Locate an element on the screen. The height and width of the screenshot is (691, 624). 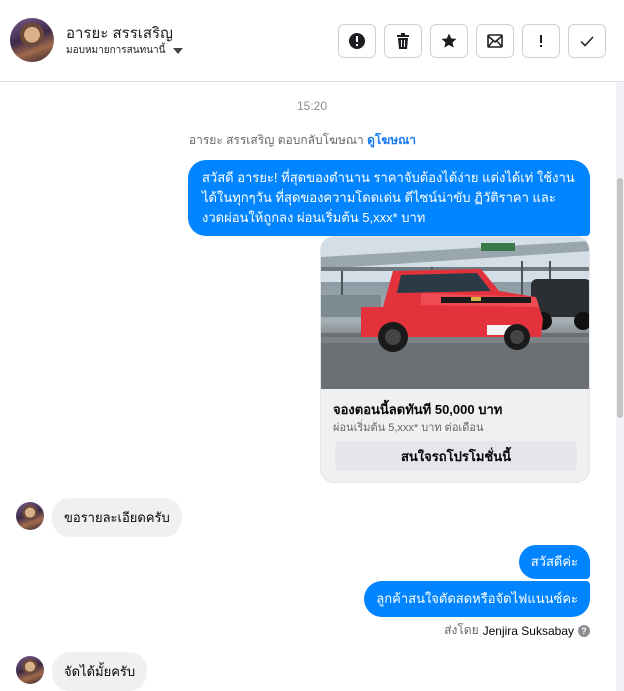
star-button is located at coordinates (449, 41).